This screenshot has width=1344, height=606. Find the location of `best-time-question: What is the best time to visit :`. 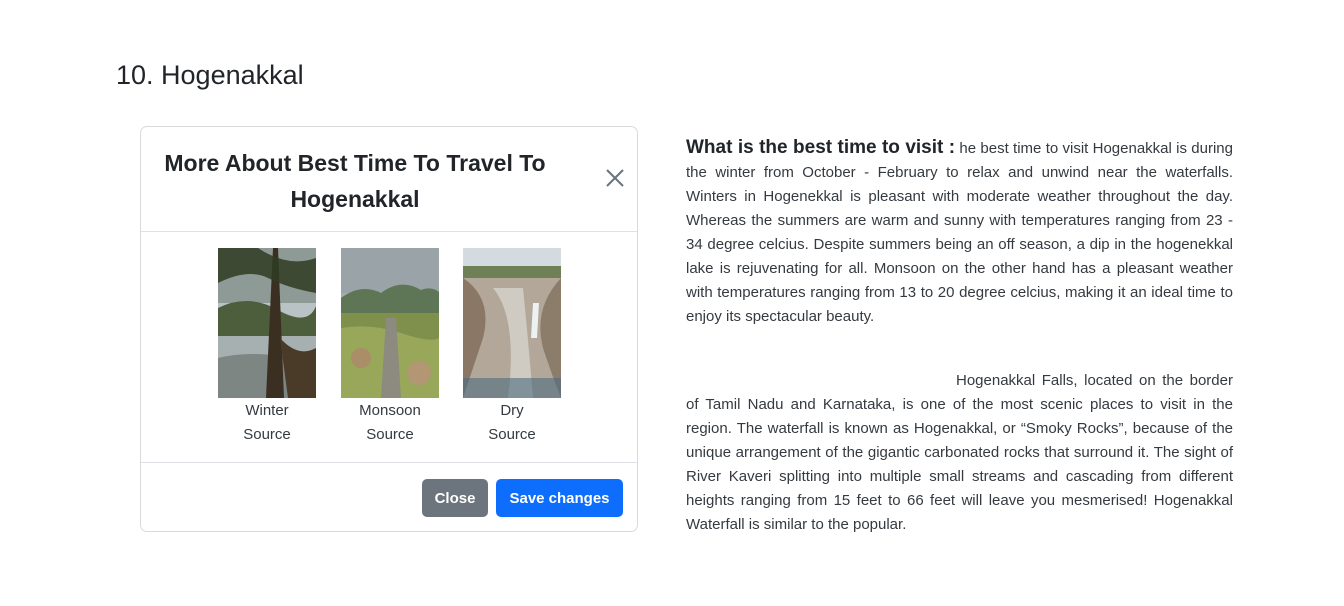

best-time-question: What is the best time to visit : is located at coordinates (821, 147).